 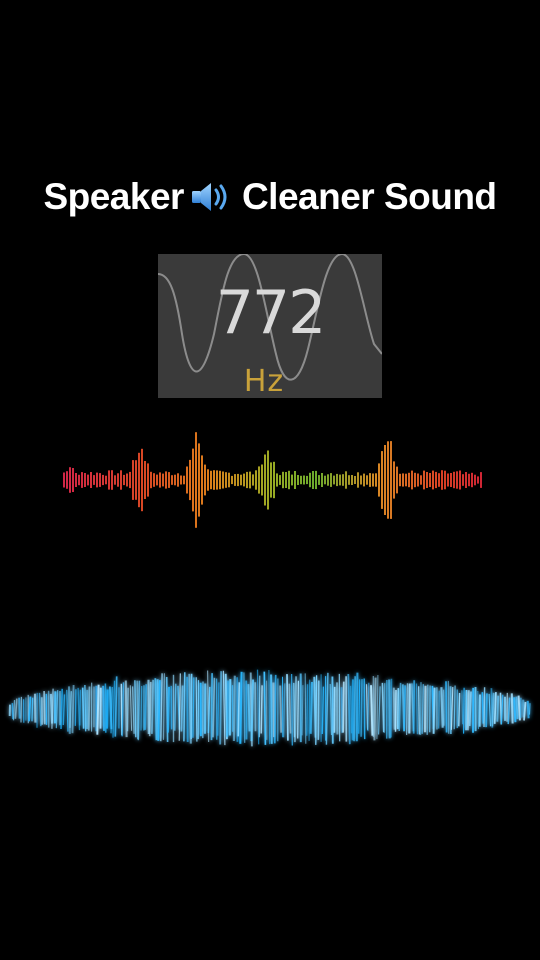 What do you see at coordinates (271, 313) in the screenshot?
I see `frequency-value: 772` at bounding box center [271, 313].